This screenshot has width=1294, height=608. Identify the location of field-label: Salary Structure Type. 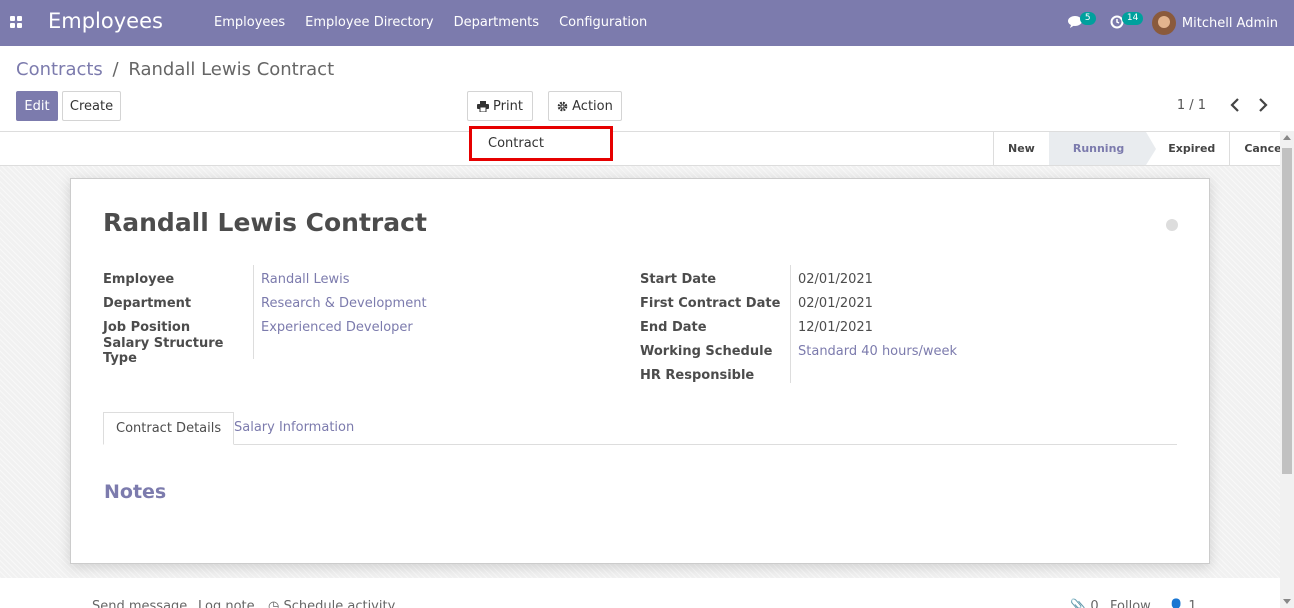
(163, 351).